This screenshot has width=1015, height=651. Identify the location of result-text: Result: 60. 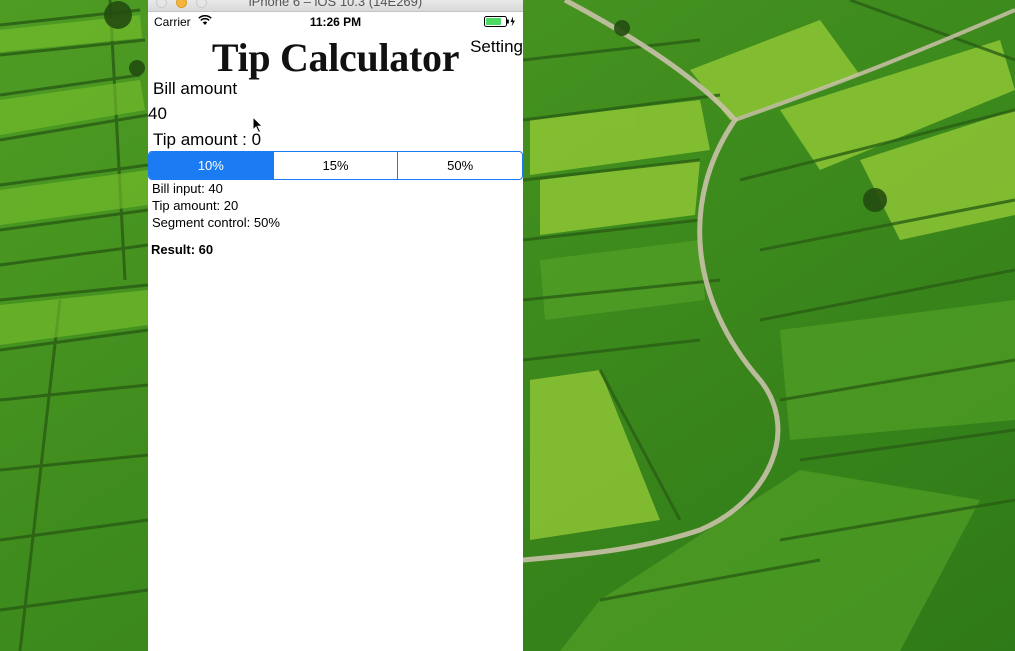
(182, 249).